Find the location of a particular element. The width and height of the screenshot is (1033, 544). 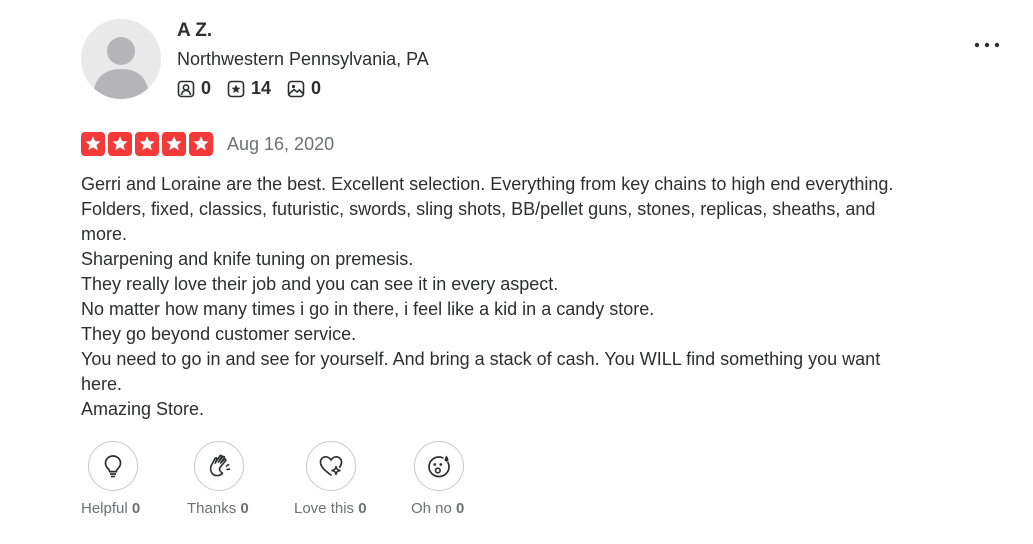

review-paragraph: Amazing Store. is located at coordinates (143, 409).